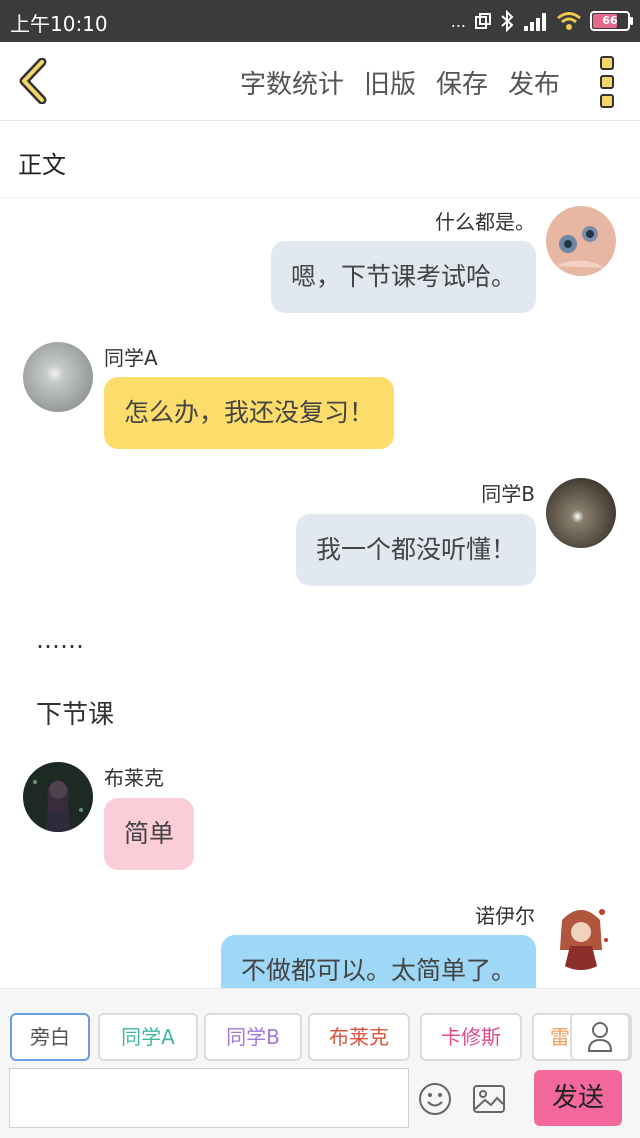  Describe the element at coordinates (134, 778) in the screenshot. I see `sender-name: 布莱克` at that location.